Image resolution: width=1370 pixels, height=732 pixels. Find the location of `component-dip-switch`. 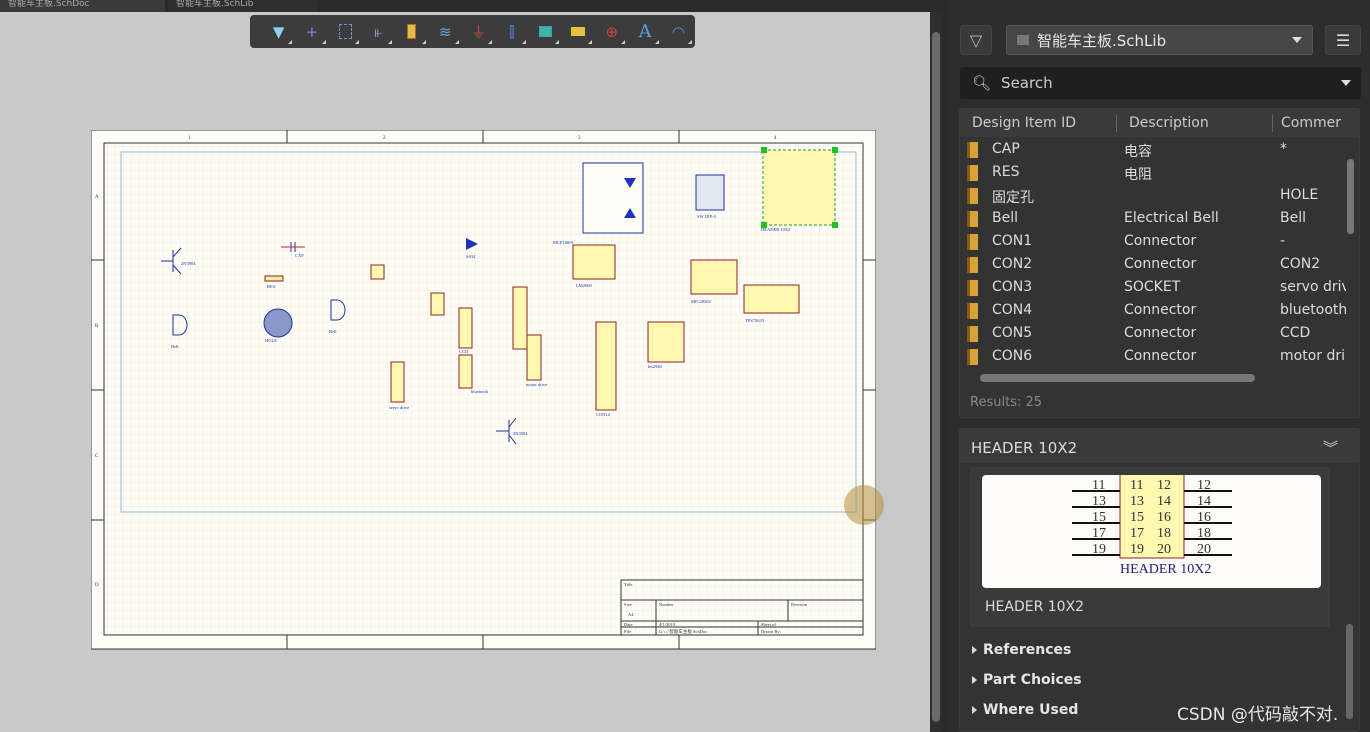

component-dip-switch is located at coordinates (710, 192).